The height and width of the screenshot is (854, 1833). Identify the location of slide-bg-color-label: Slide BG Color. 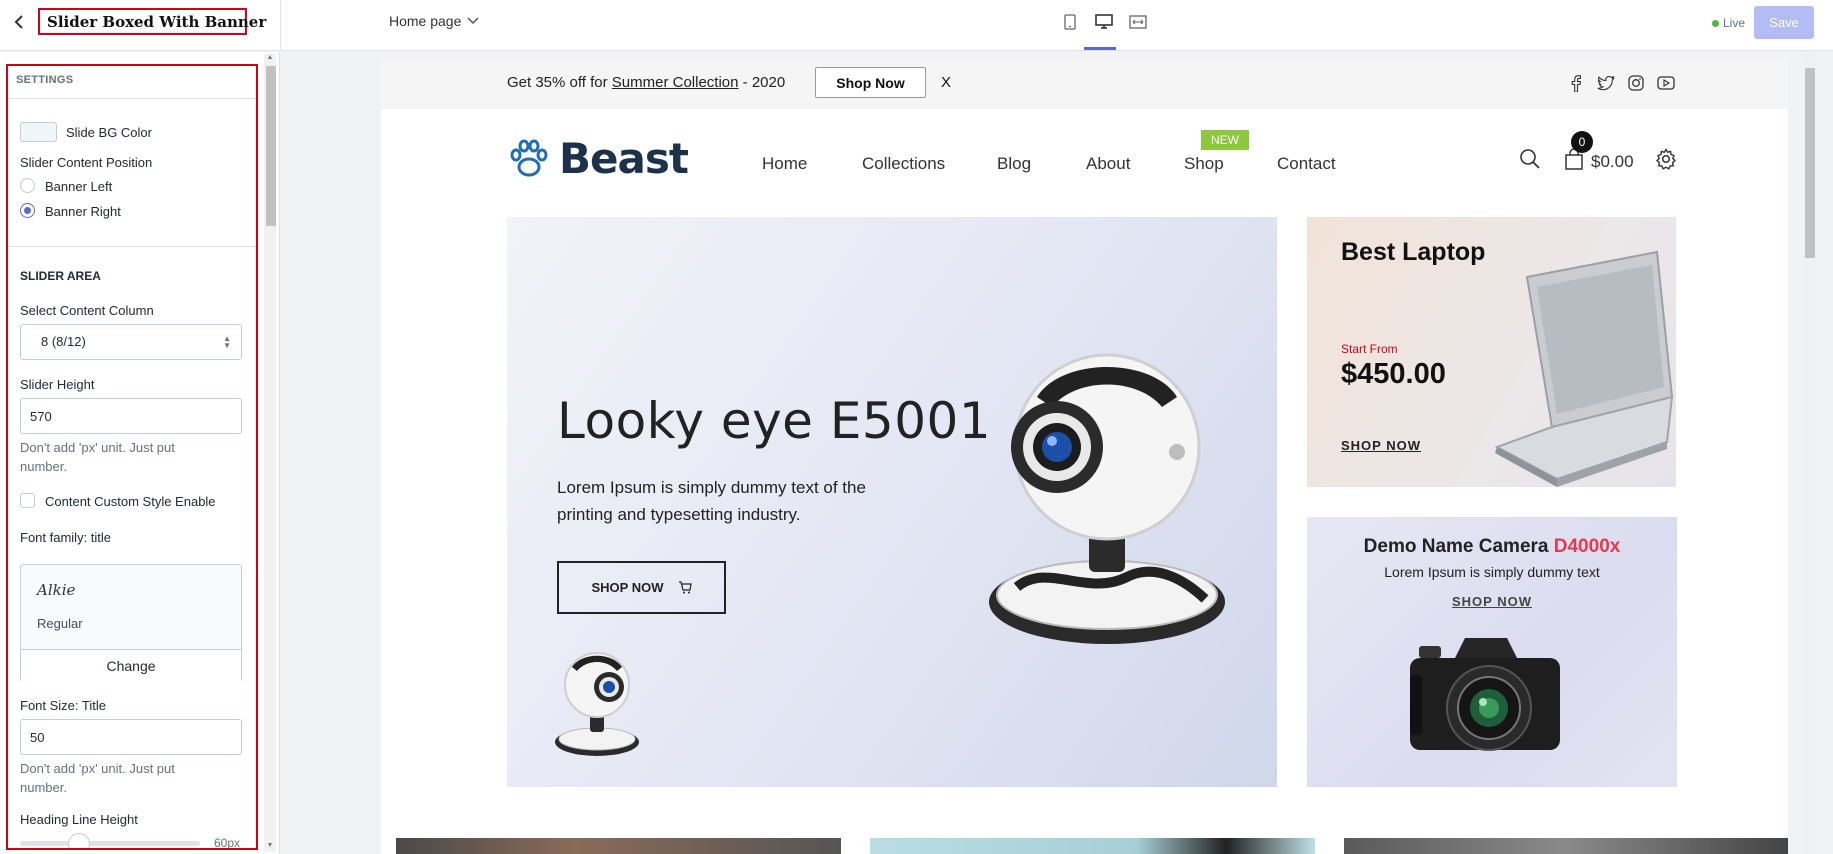
(109, 132).